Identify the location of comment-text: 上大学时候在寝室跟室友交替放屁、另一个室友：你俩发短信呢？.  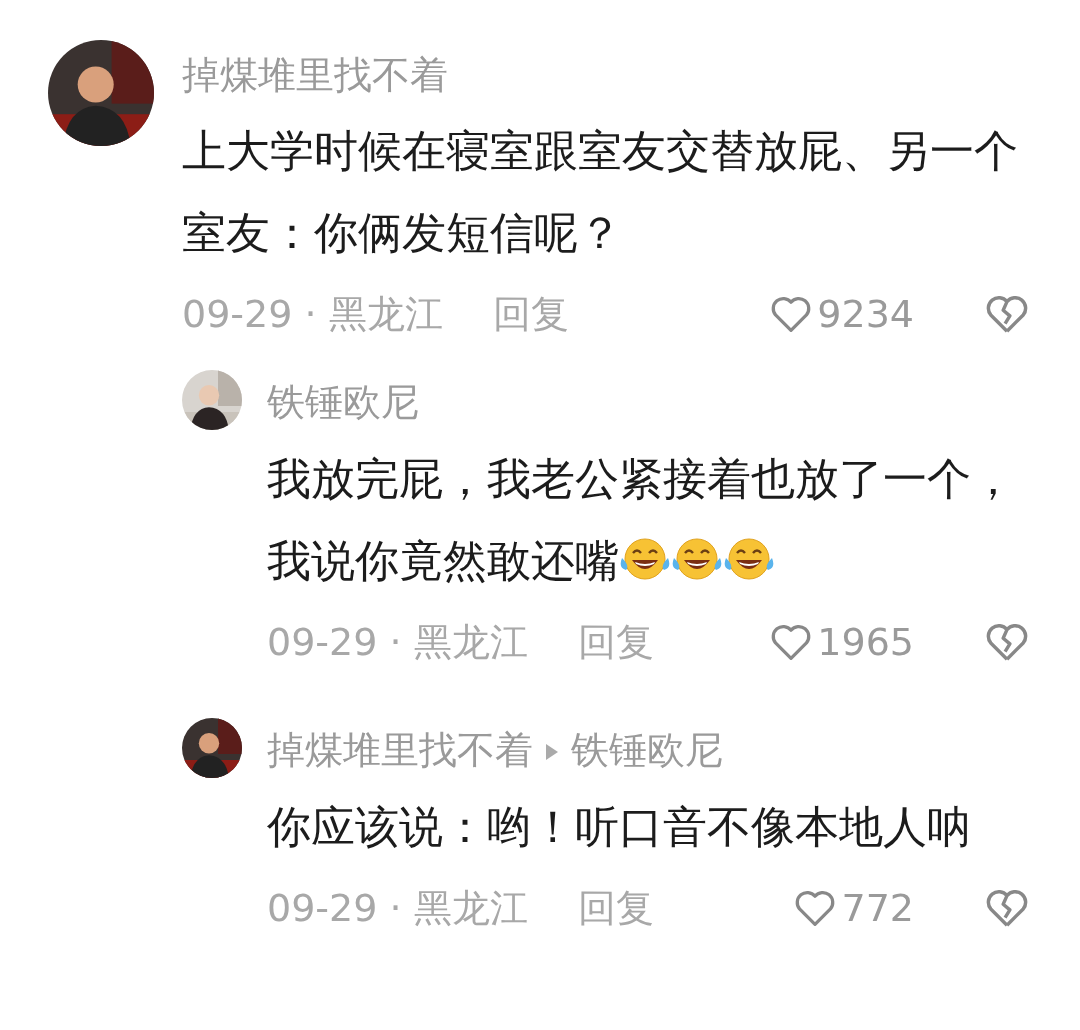
(600, 192).